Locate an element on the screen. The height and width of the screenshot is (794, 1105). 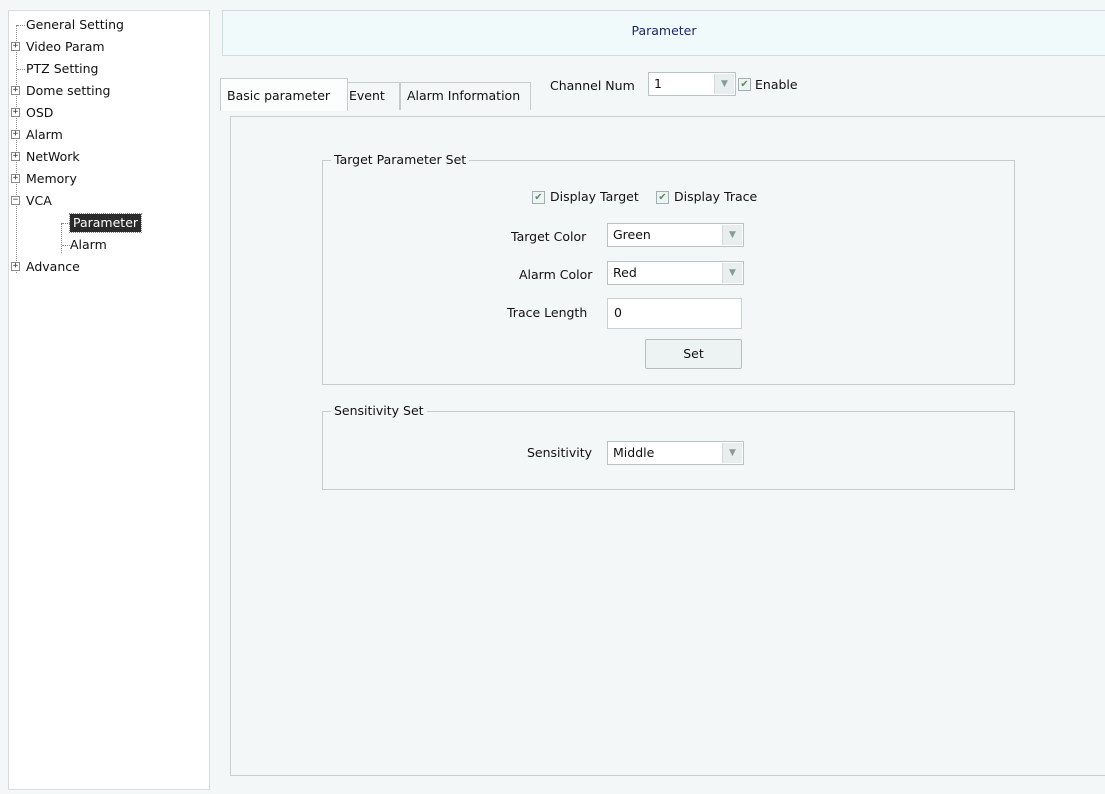
display-trace-checkbox: ✔ is located at coordinates (662, 197).